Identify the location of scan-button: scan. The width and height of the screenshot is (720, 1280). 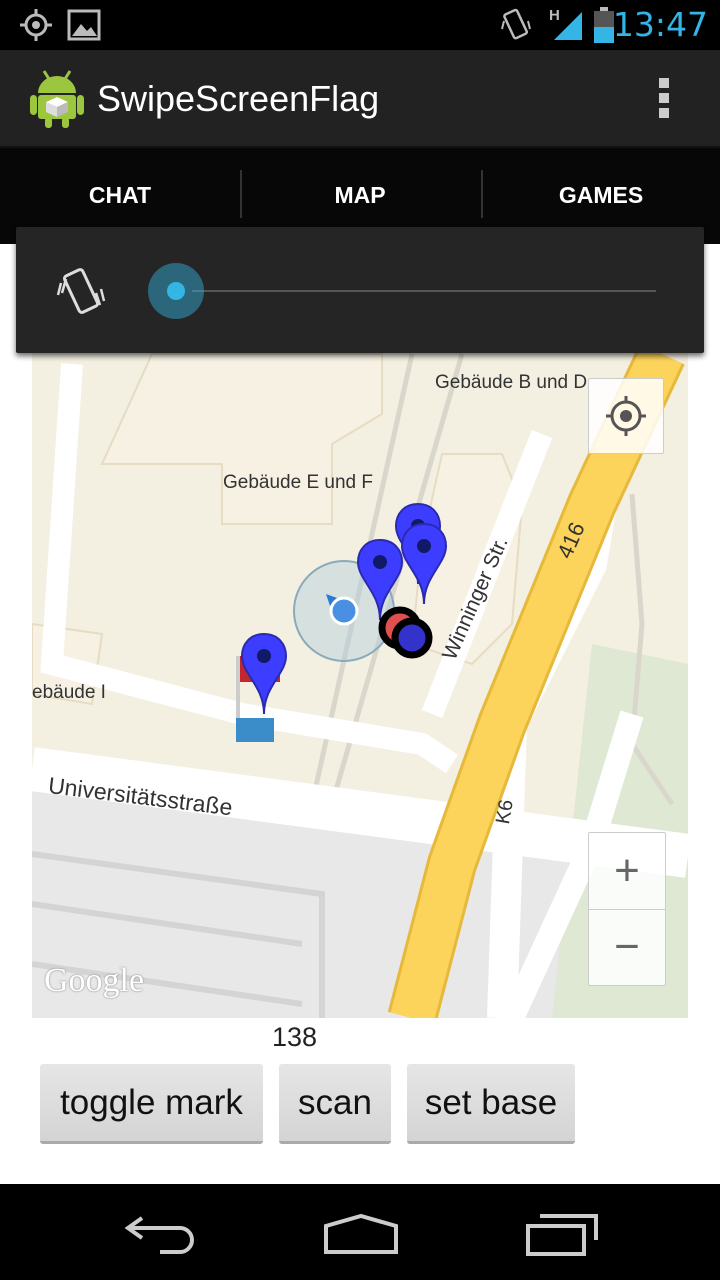
(335, 1104).